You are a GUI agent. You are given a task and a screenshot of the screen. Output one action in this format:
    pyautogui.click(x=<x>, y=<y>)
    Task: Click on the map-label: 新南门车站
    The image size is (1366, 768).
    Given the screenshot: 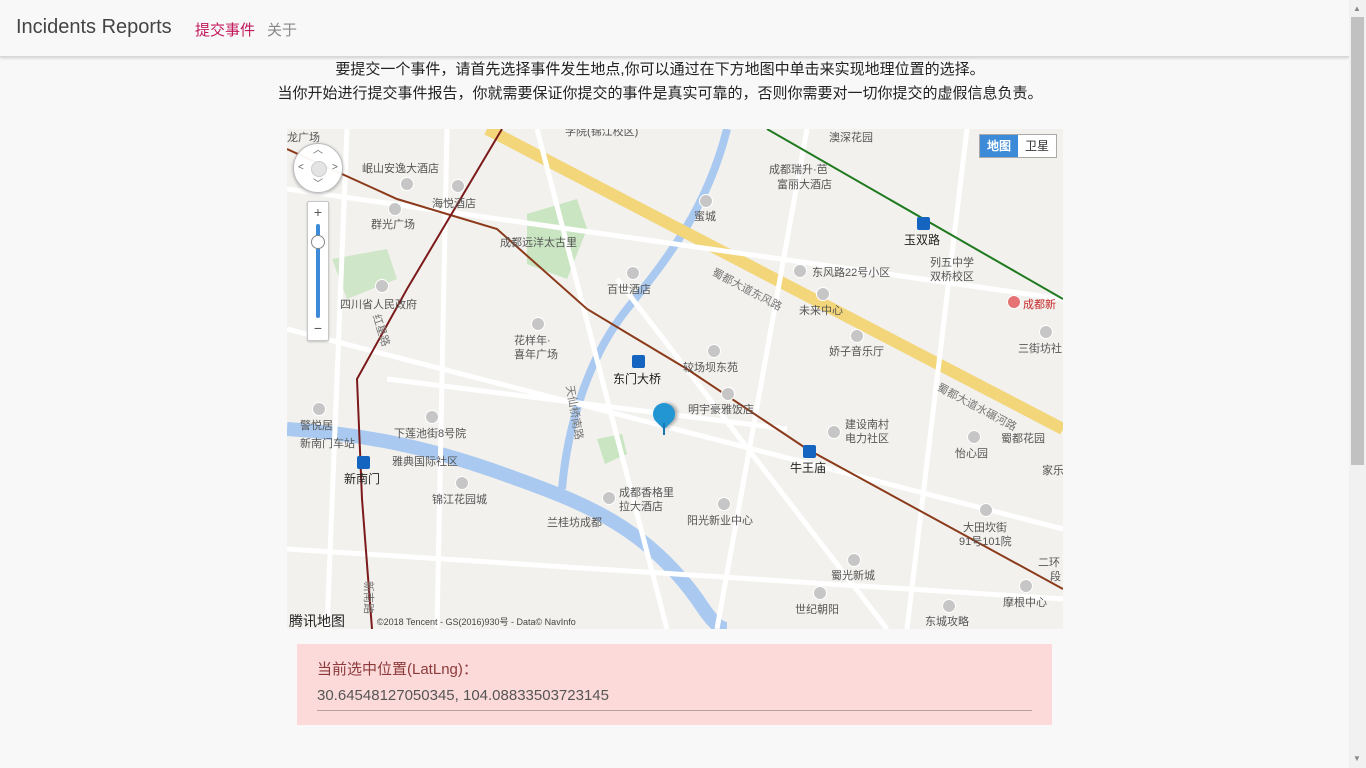 What is the action you would take?
    pyautogui.click(x=327, y=444)
    